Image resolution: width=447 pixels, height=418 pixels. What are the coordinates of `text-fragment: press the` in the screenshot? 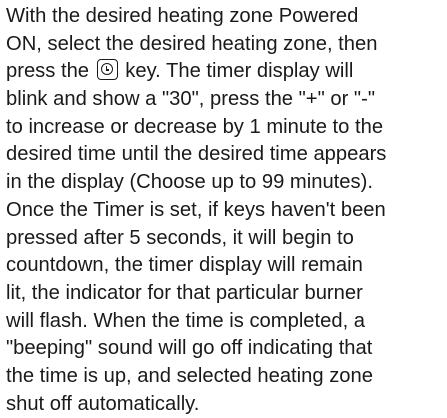 It's located at (48, 71).